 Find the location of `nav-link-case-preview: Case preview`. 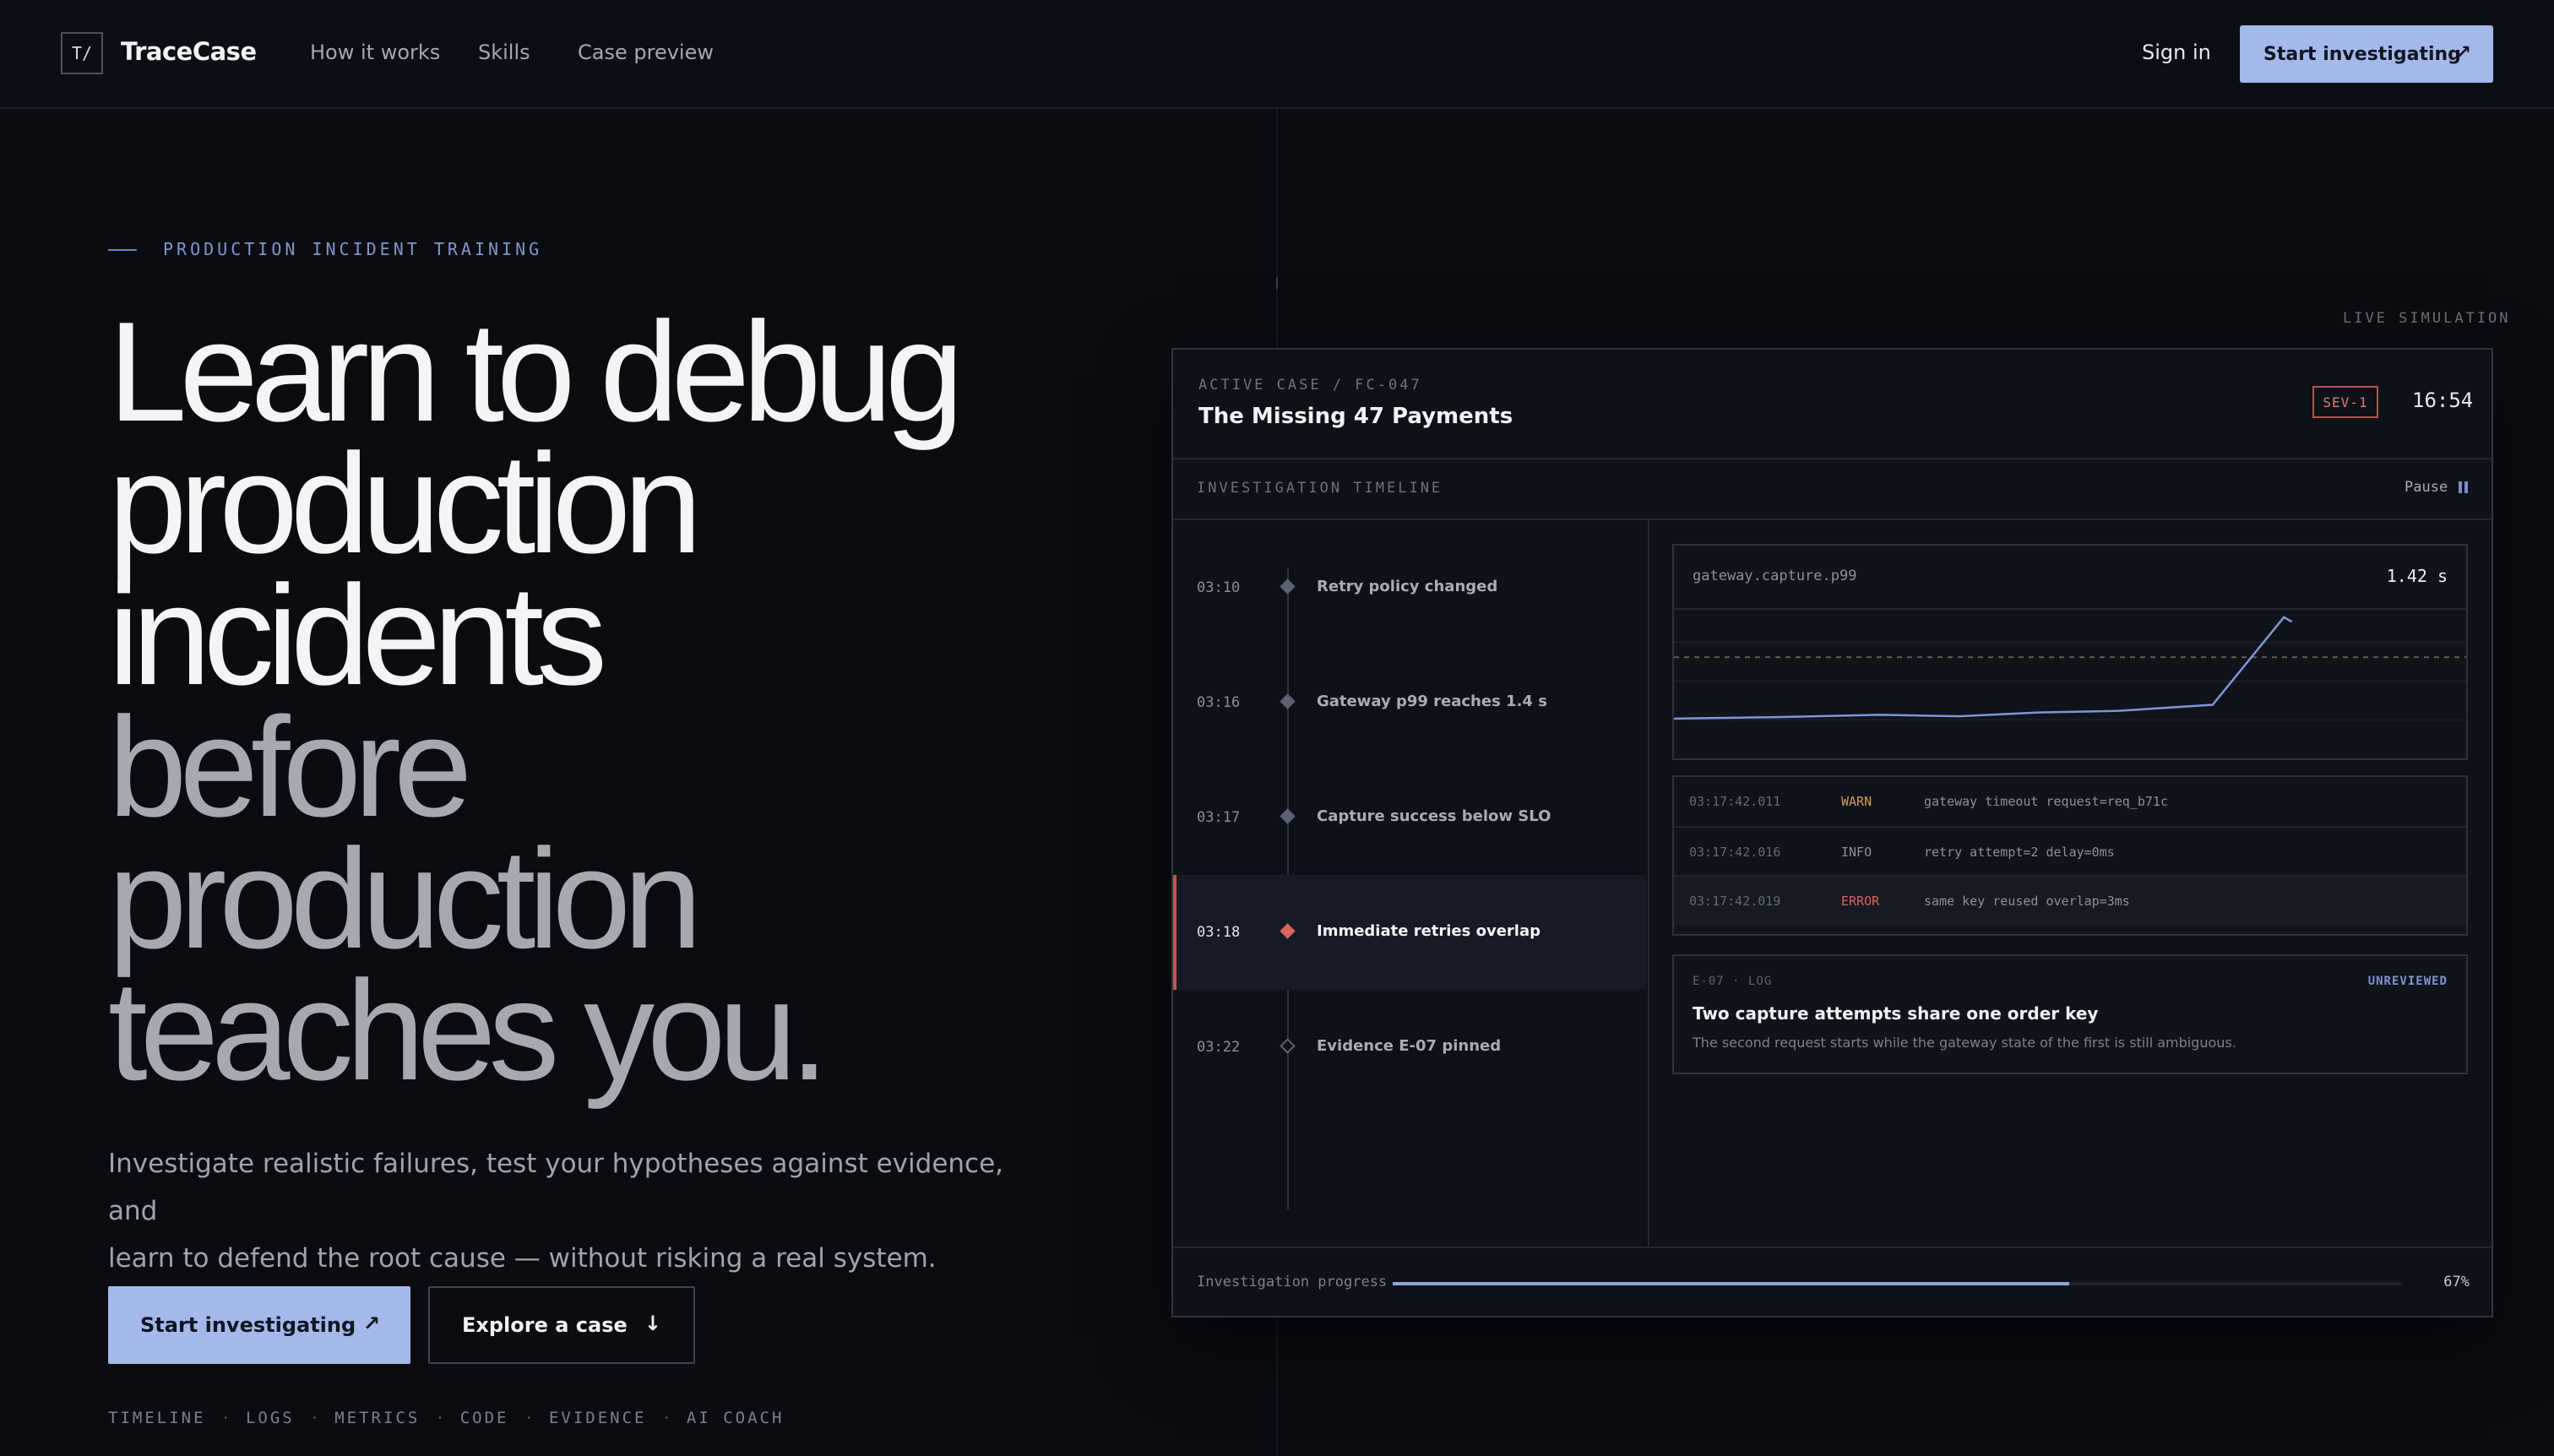

nav-link-case-preview: Case preview is located at coordinates (646, 52).